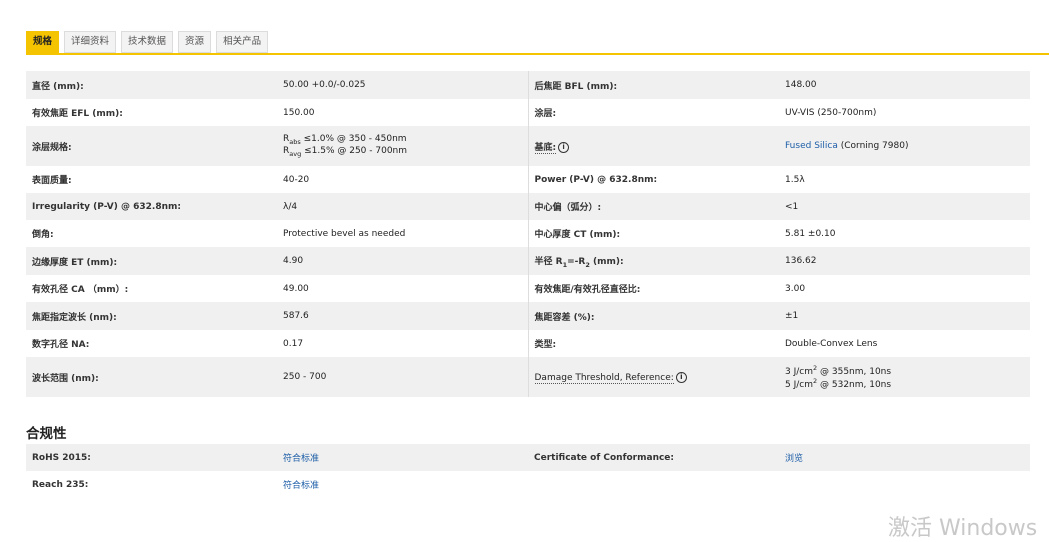 The height and width of the screenshot is (542, 1049). I want to click on table-row: 表面质量: 40-20 Power (P-V) @ 632.8nm: 1.5λ, so click(528, 179).